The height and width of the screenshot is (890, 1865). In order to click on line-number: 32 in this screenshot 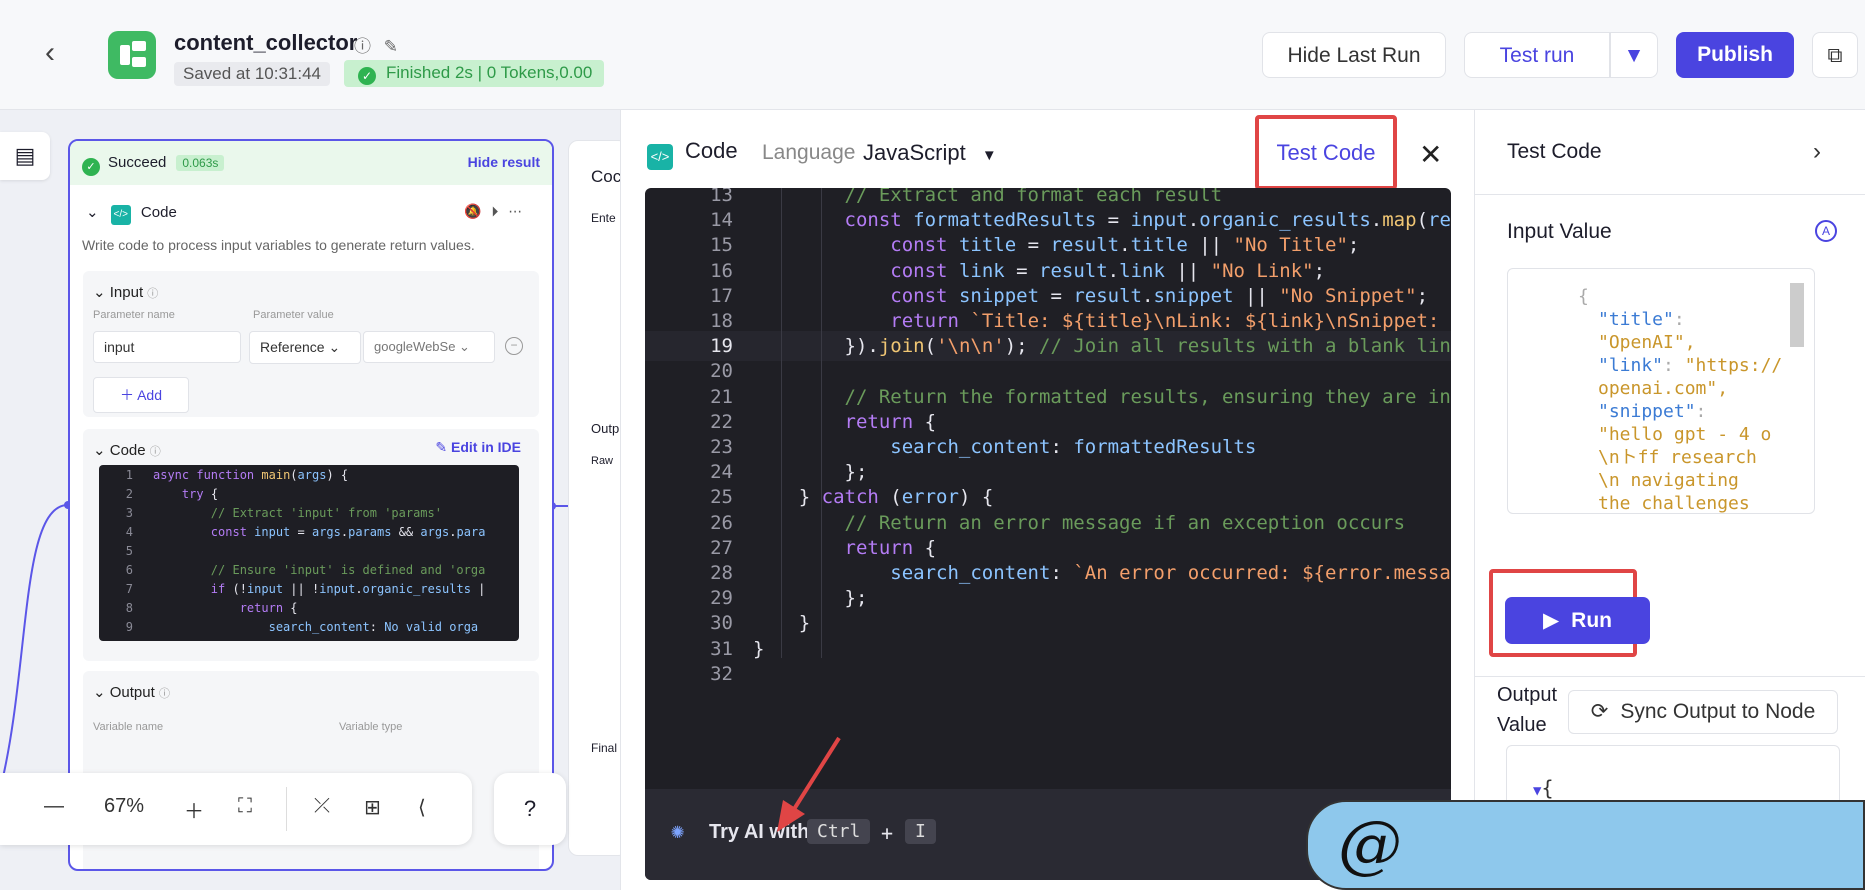, I will do `click(721, 673)`.